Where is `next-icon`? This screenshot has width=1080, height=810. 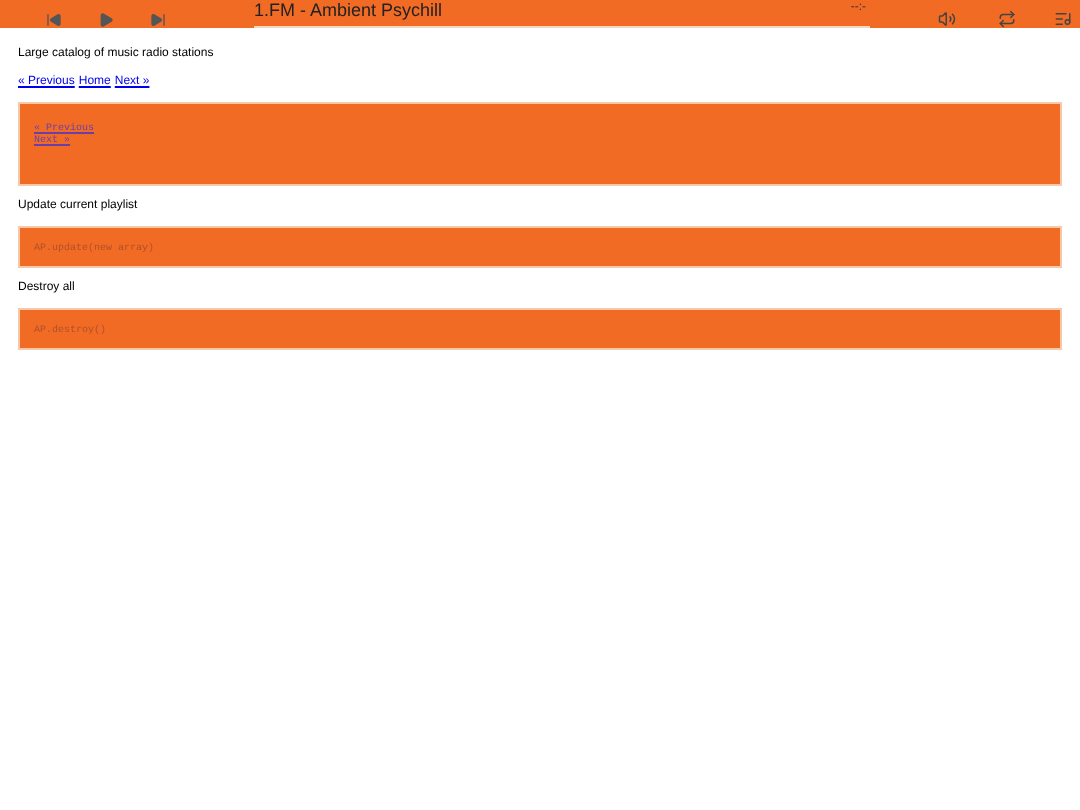 next-icon is located at coordinates (158, 20).